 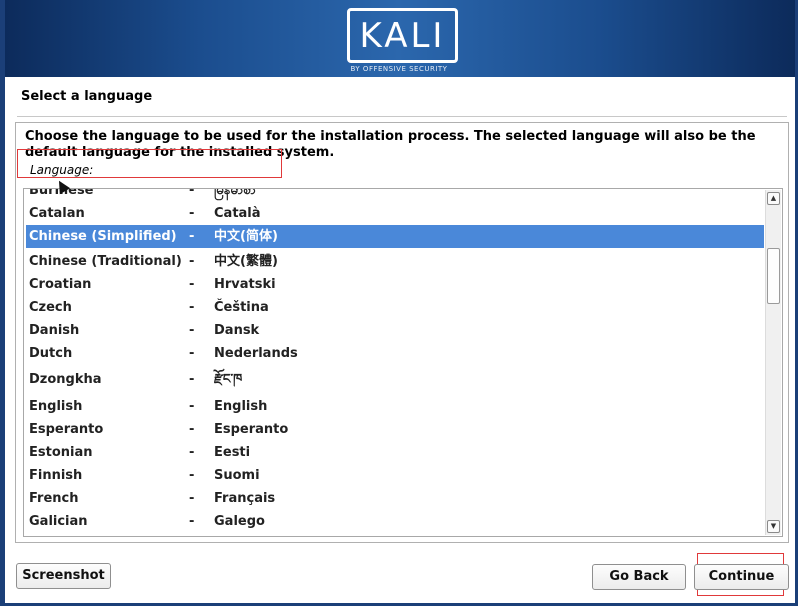 I want to click on language-native-name: Dansk, so click(x=237, y=330).